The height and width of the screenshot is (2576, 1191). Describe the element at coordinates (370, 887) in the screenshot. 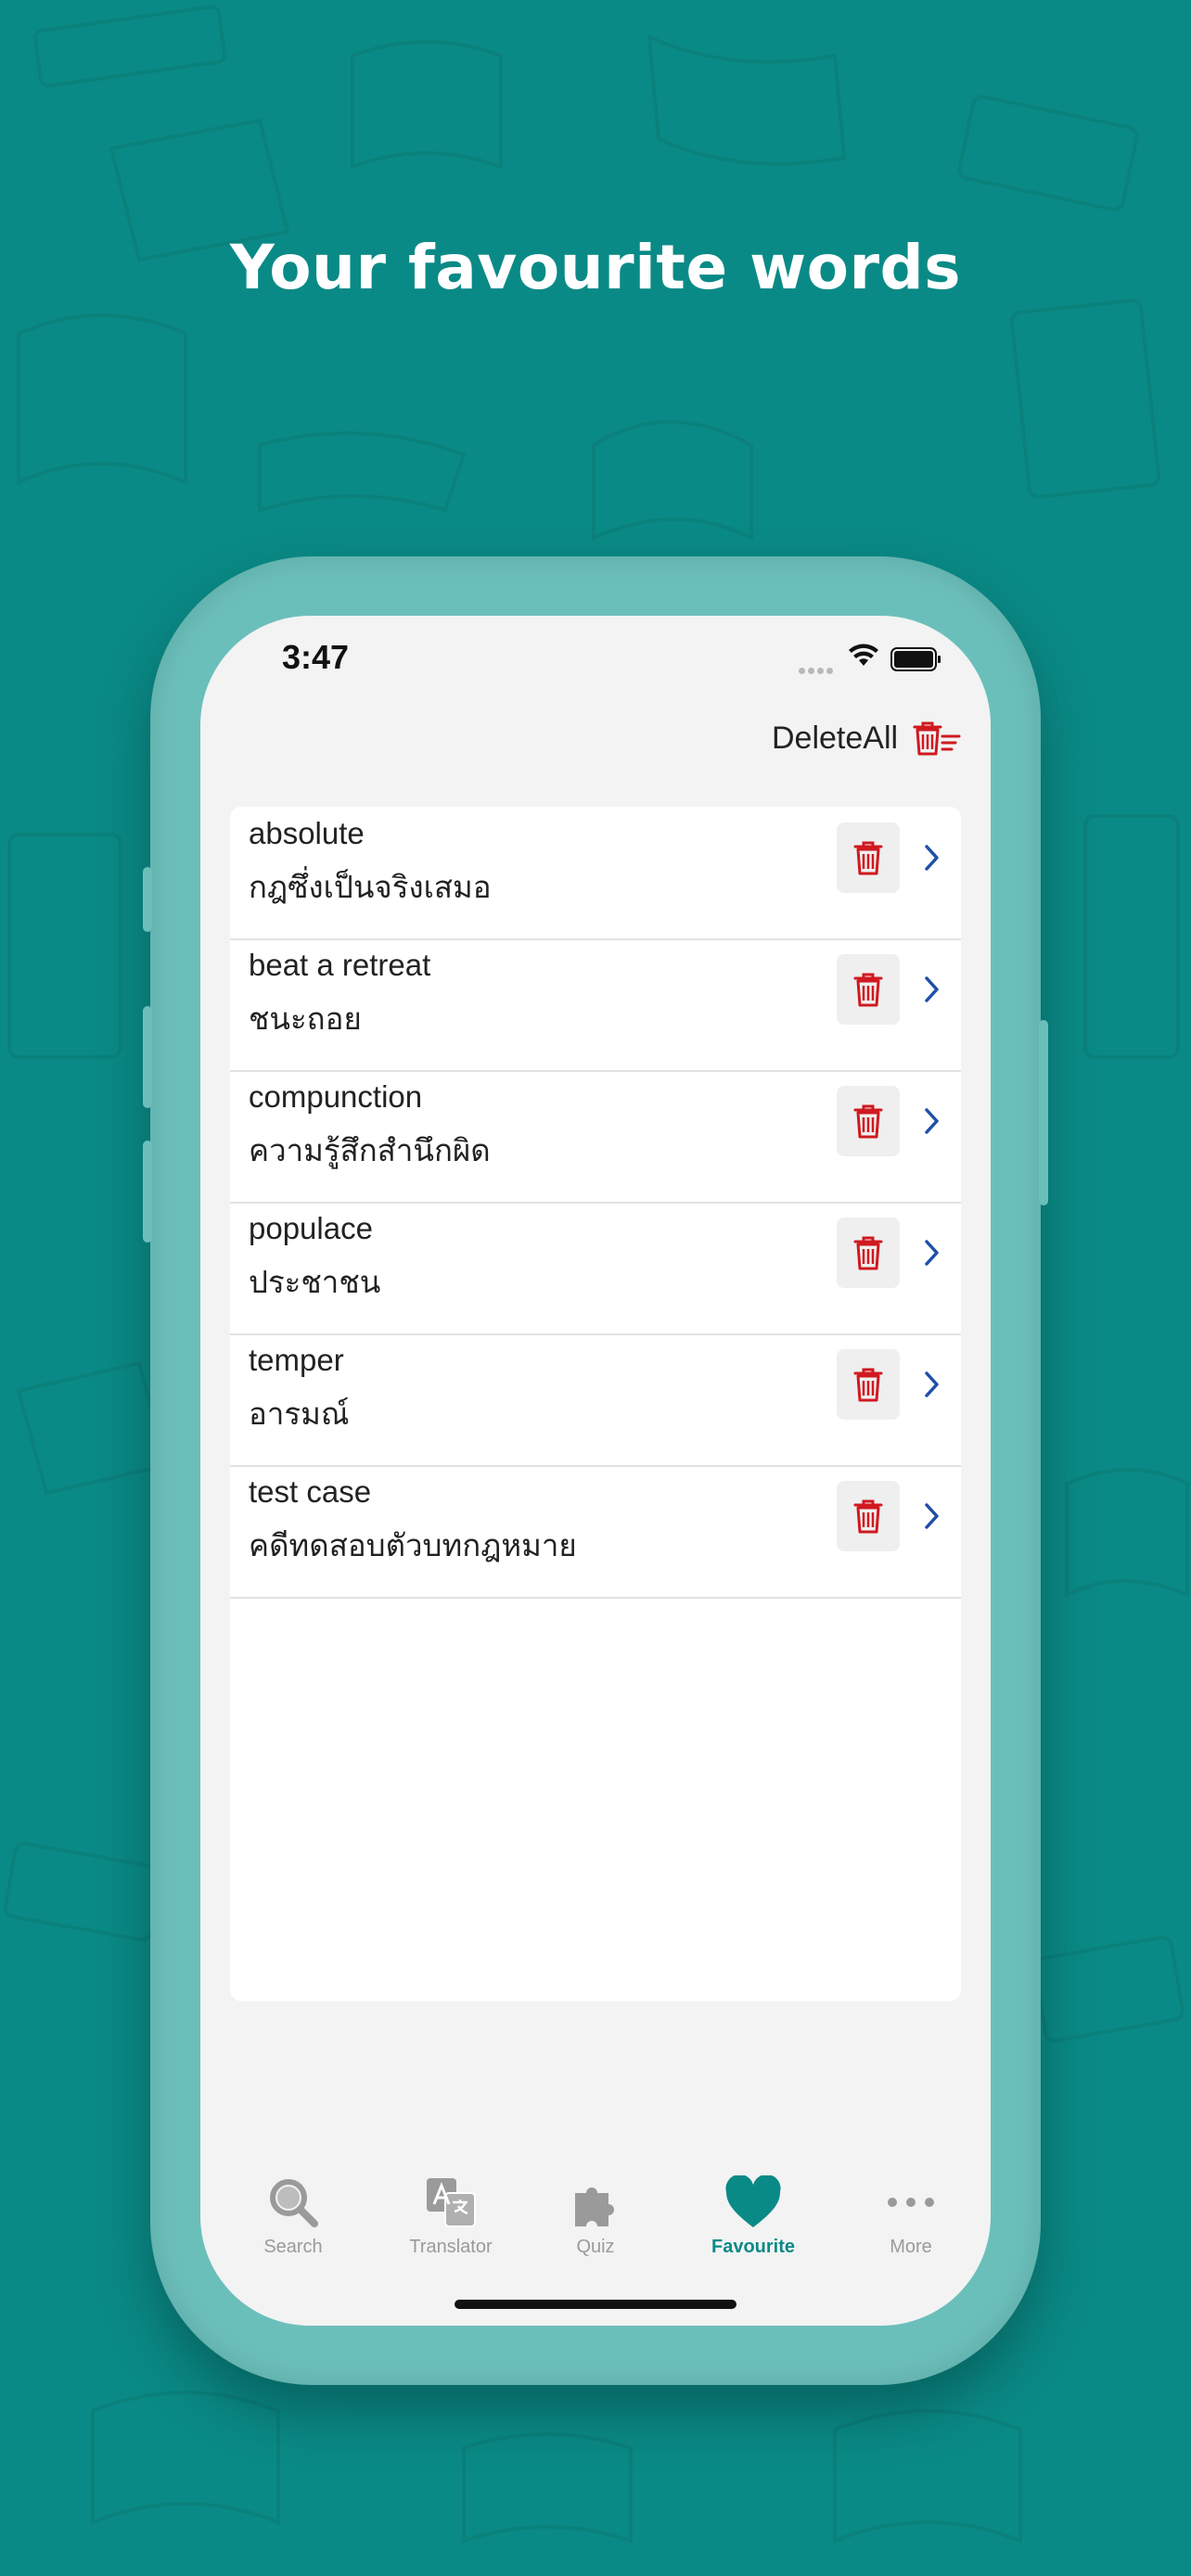

I see `translation-label: กฎซึ่งเป็นจริงเสมอ` at that location.